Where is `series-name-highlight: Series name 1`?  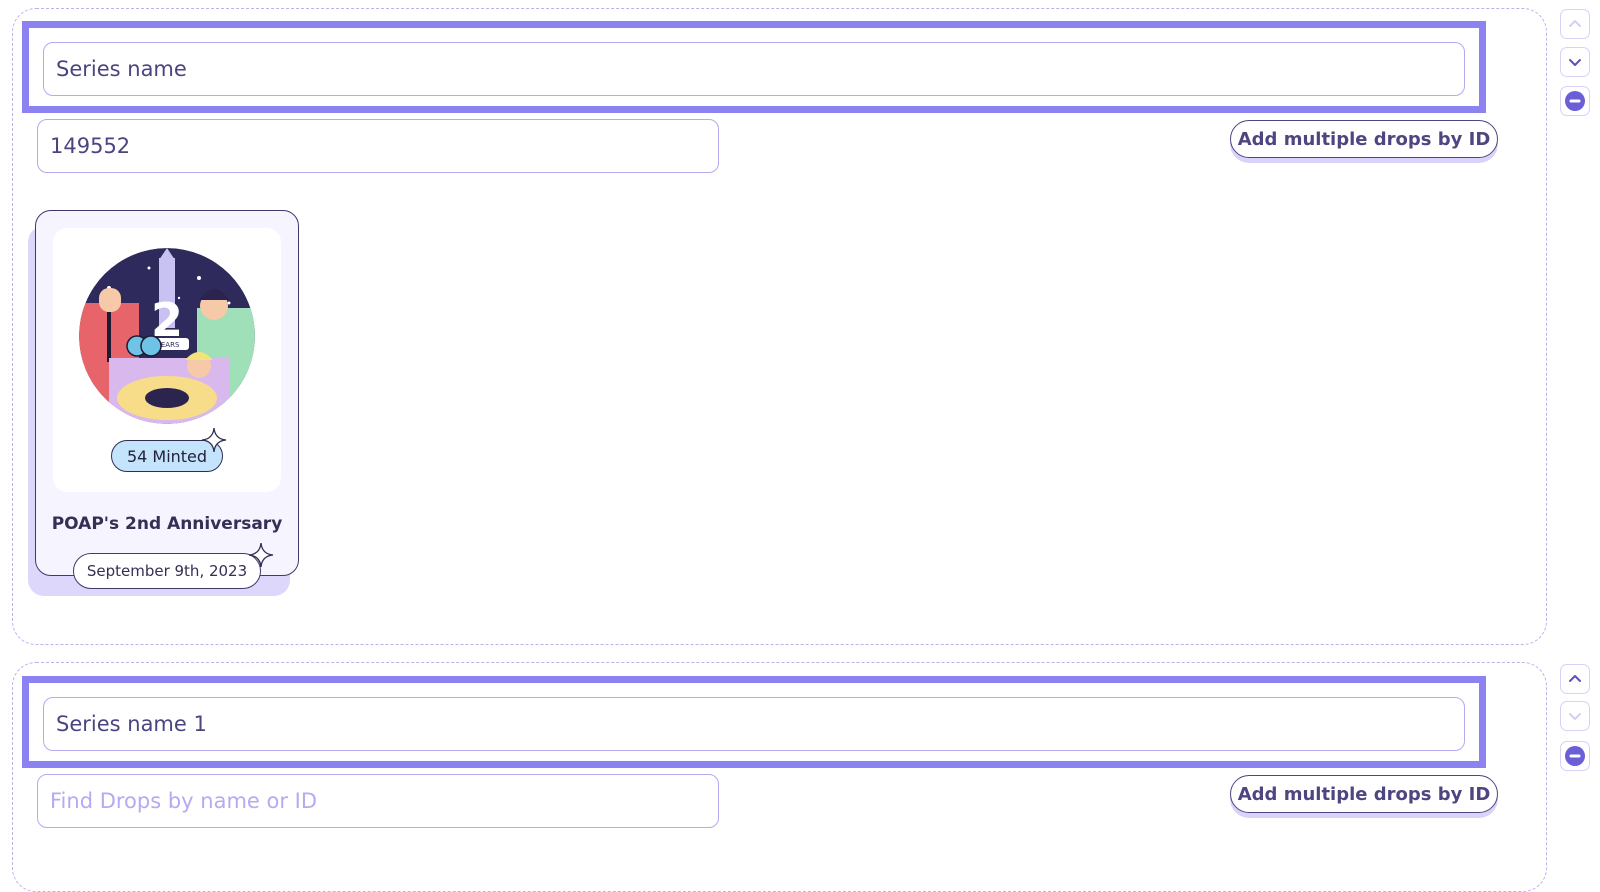 series-name-highlight: Series name 1 is located at coordinates (754, 722).